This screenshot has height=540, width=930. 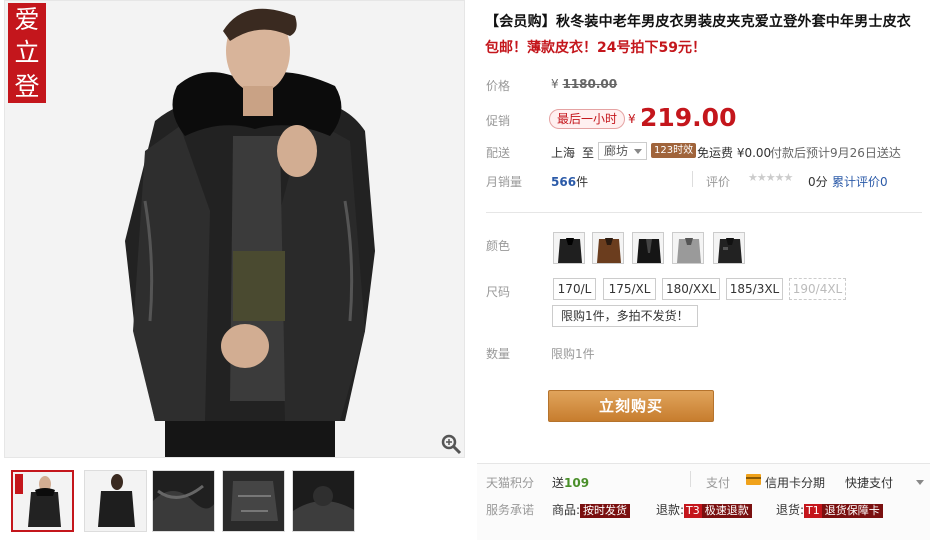 What do you see at coordinates (555, 84) in the screenshot?
I see `currency-symbol: ¥` at bounding box center [555, 84].